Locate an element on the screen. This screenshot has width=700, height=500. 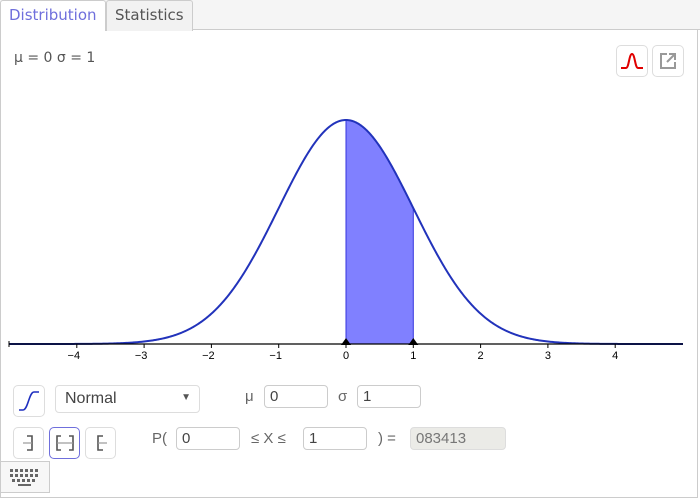
x-tick-label: 0 is located at coordinates (346, 356).